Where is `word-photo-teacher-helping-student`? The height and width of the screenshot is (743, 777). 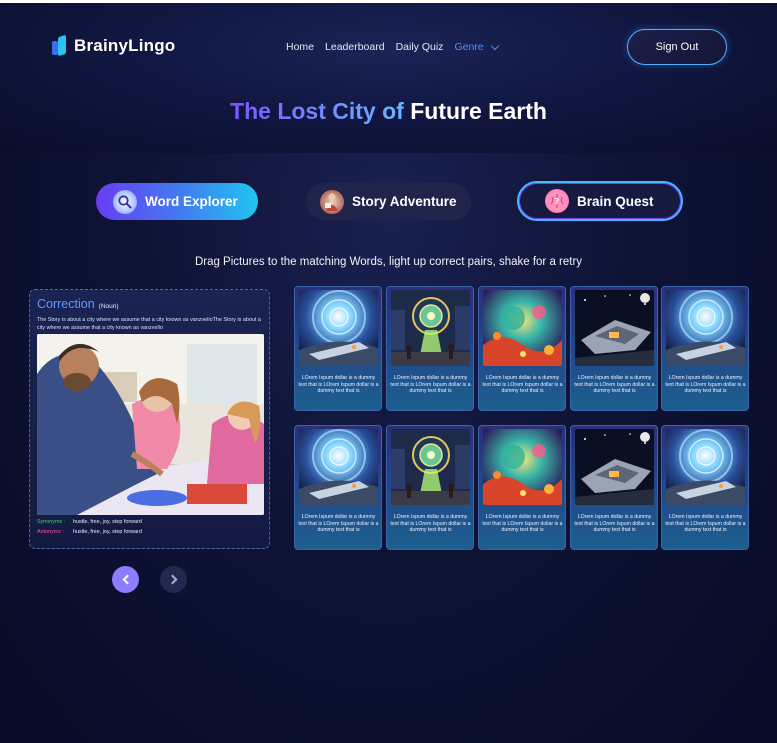
word-photo-teacher-helping-student is located at coordinates (150, 424).